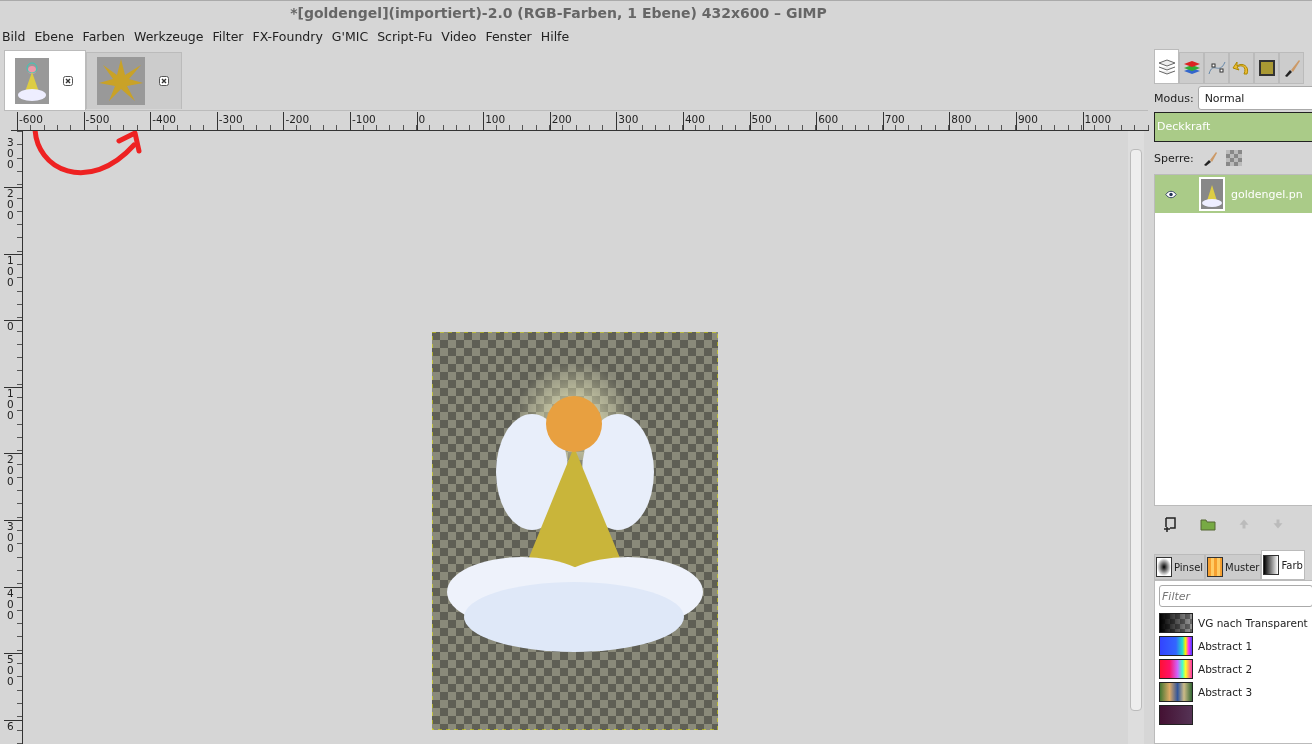  What do you see at coordinates (1170, 524) in the screenshot?
I see `new-layer-icon` at bounding box center [1170, 524].